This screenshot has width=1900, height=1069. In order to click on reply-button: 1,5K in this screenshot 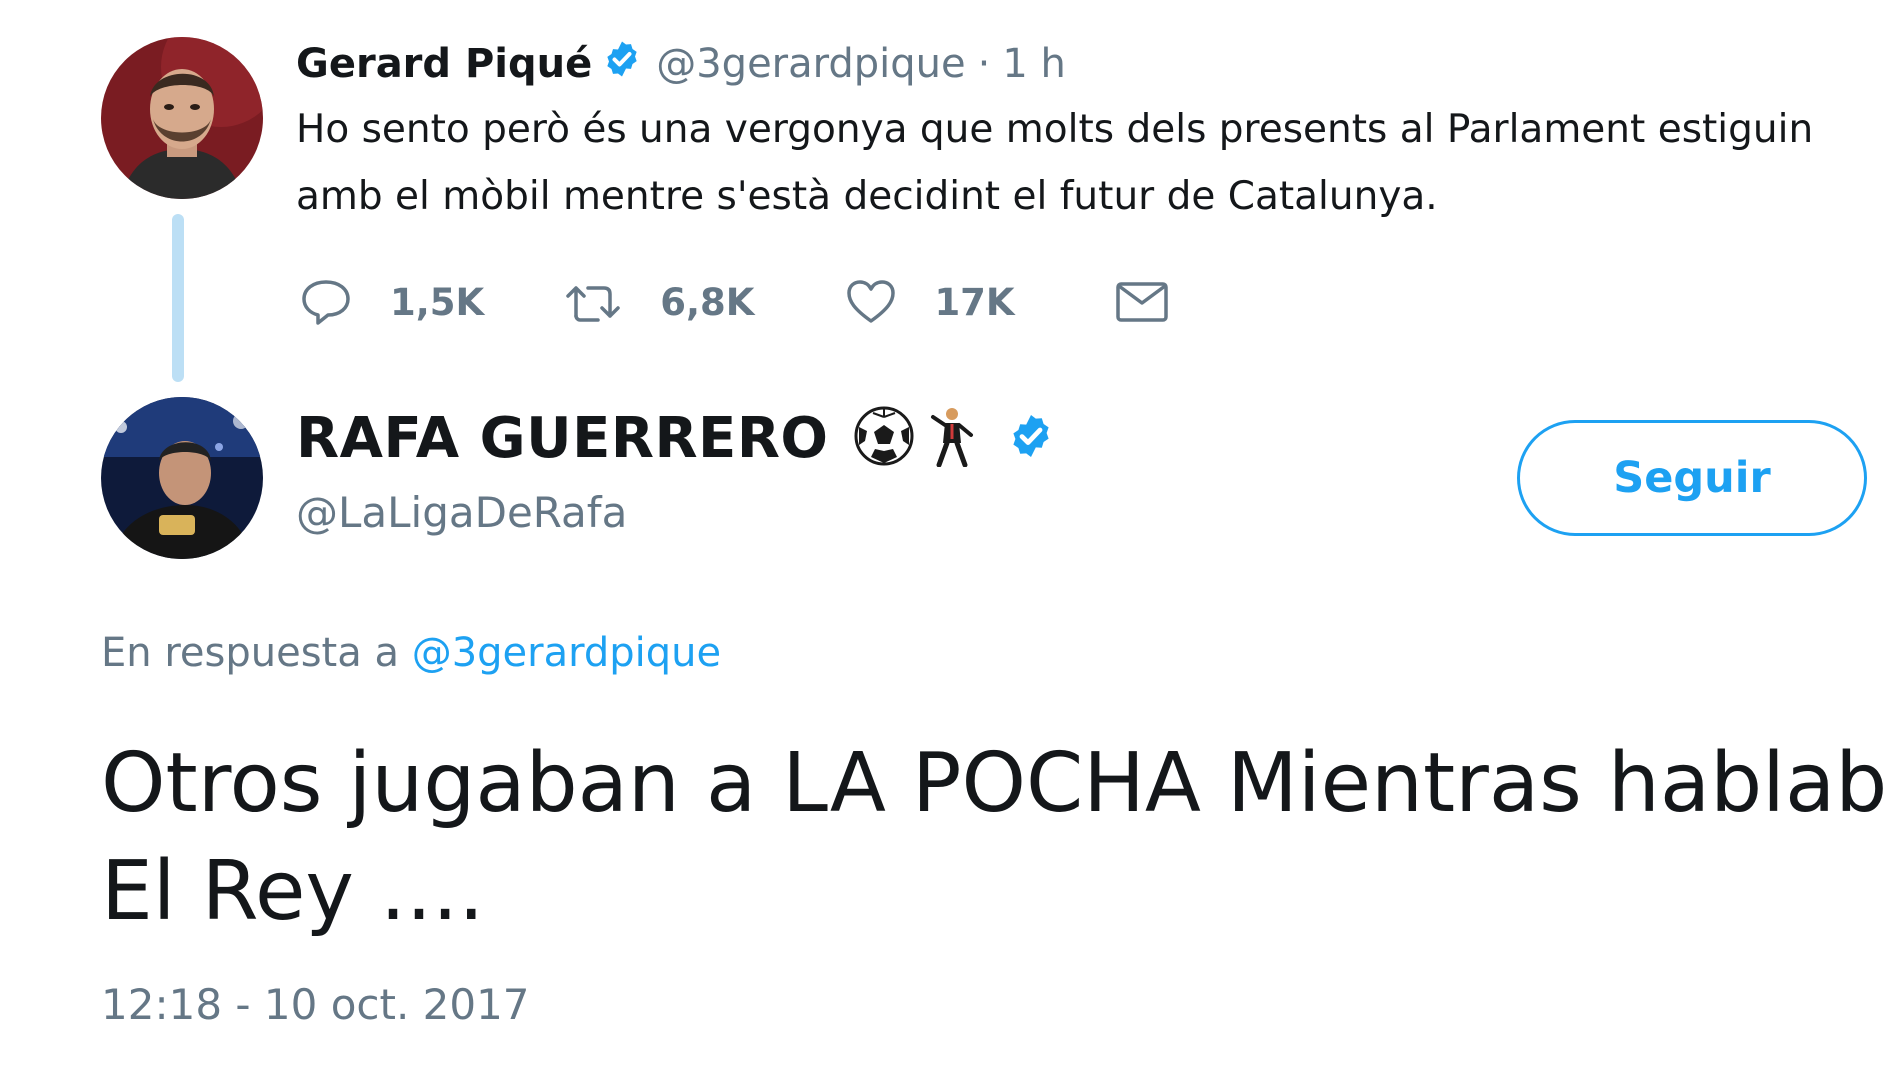, I will do `click(392, 302)`.